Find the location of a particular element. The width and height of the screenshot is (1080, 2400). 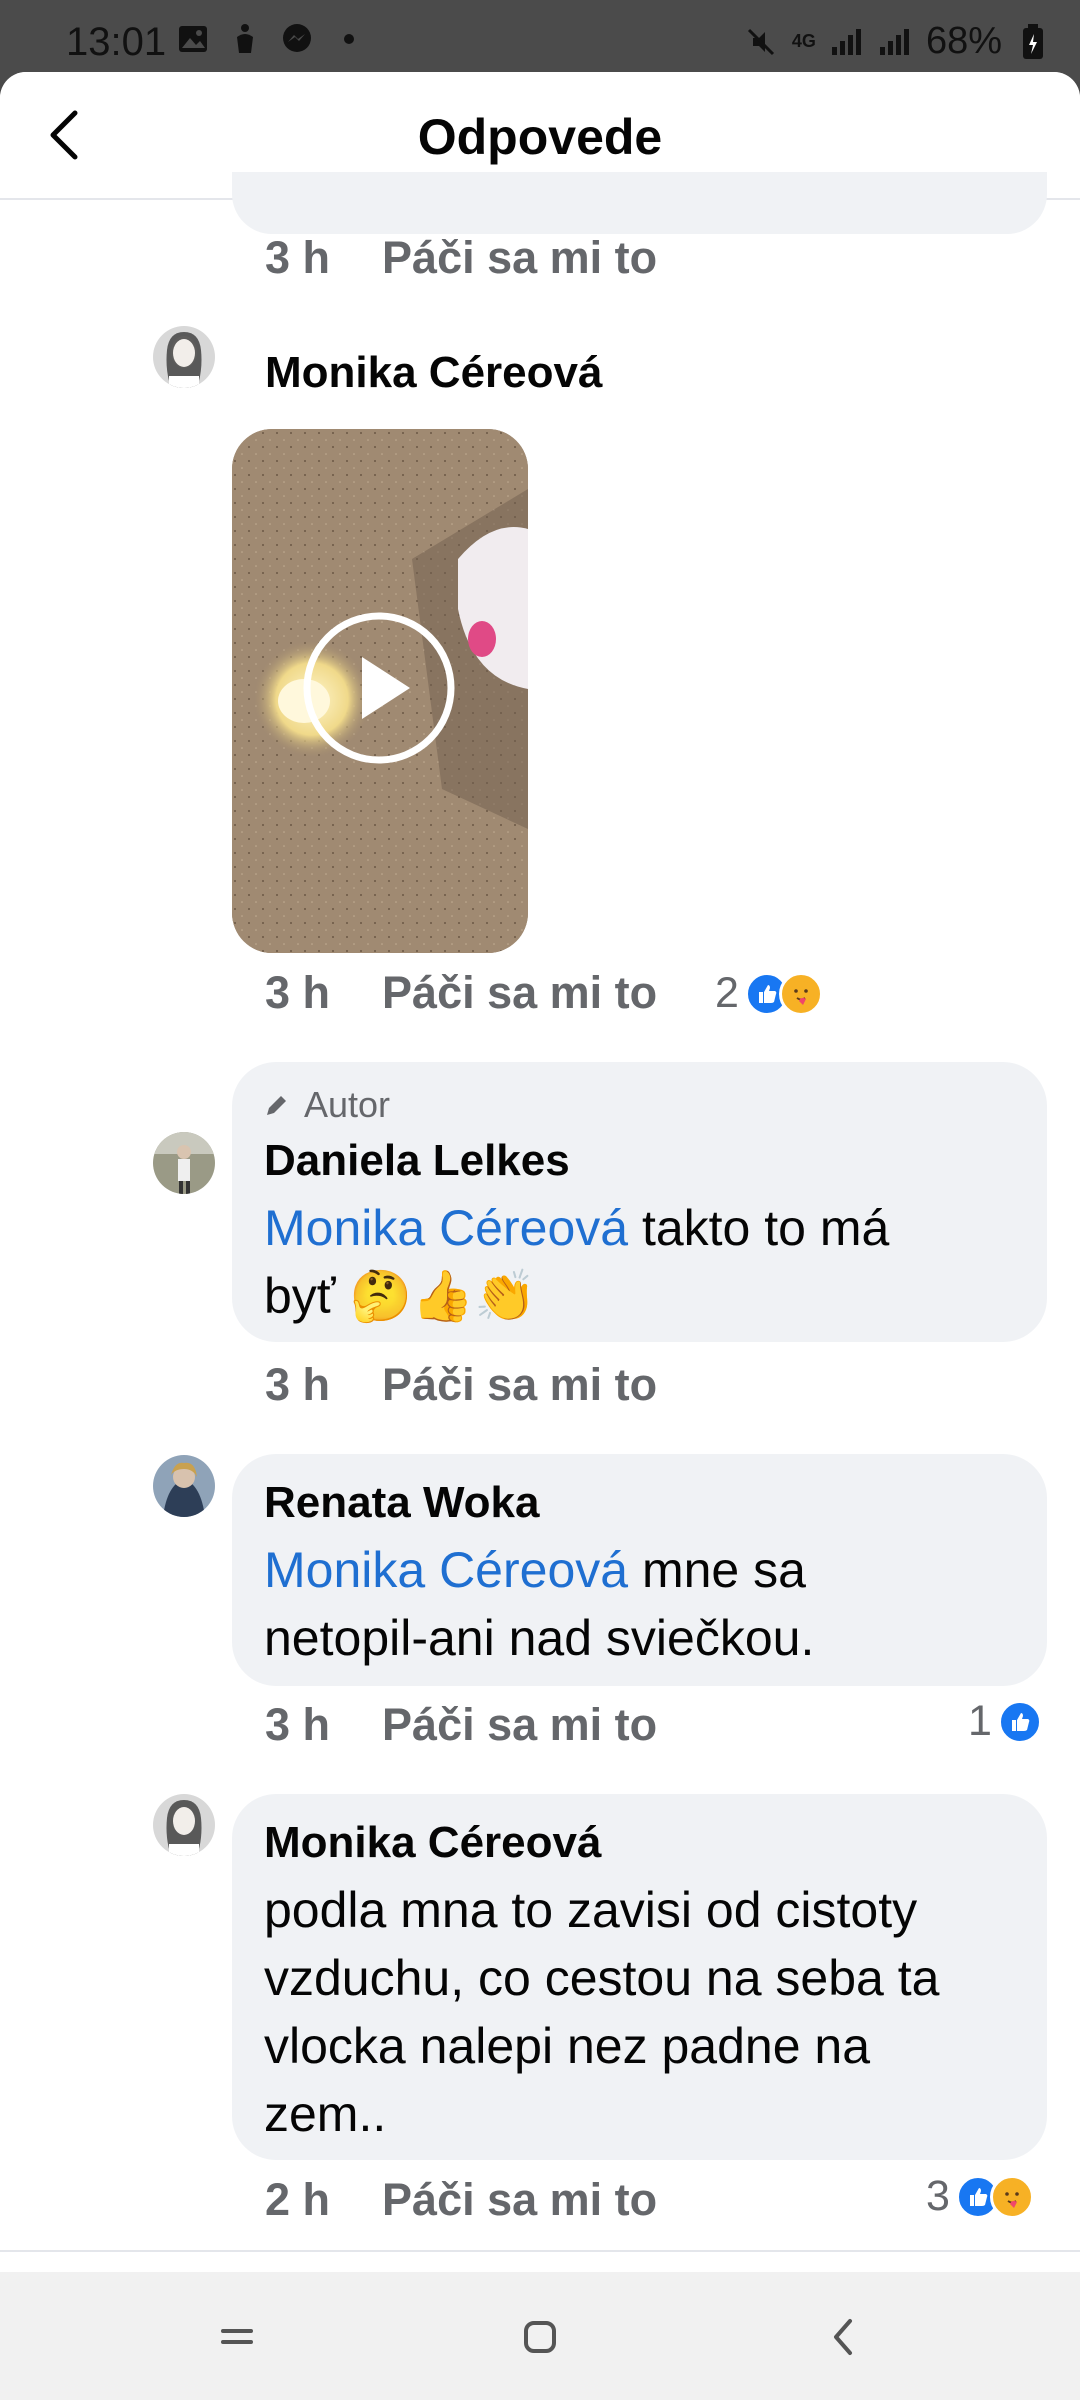

reaction-count: 2 is located at coordinates (727, 993).